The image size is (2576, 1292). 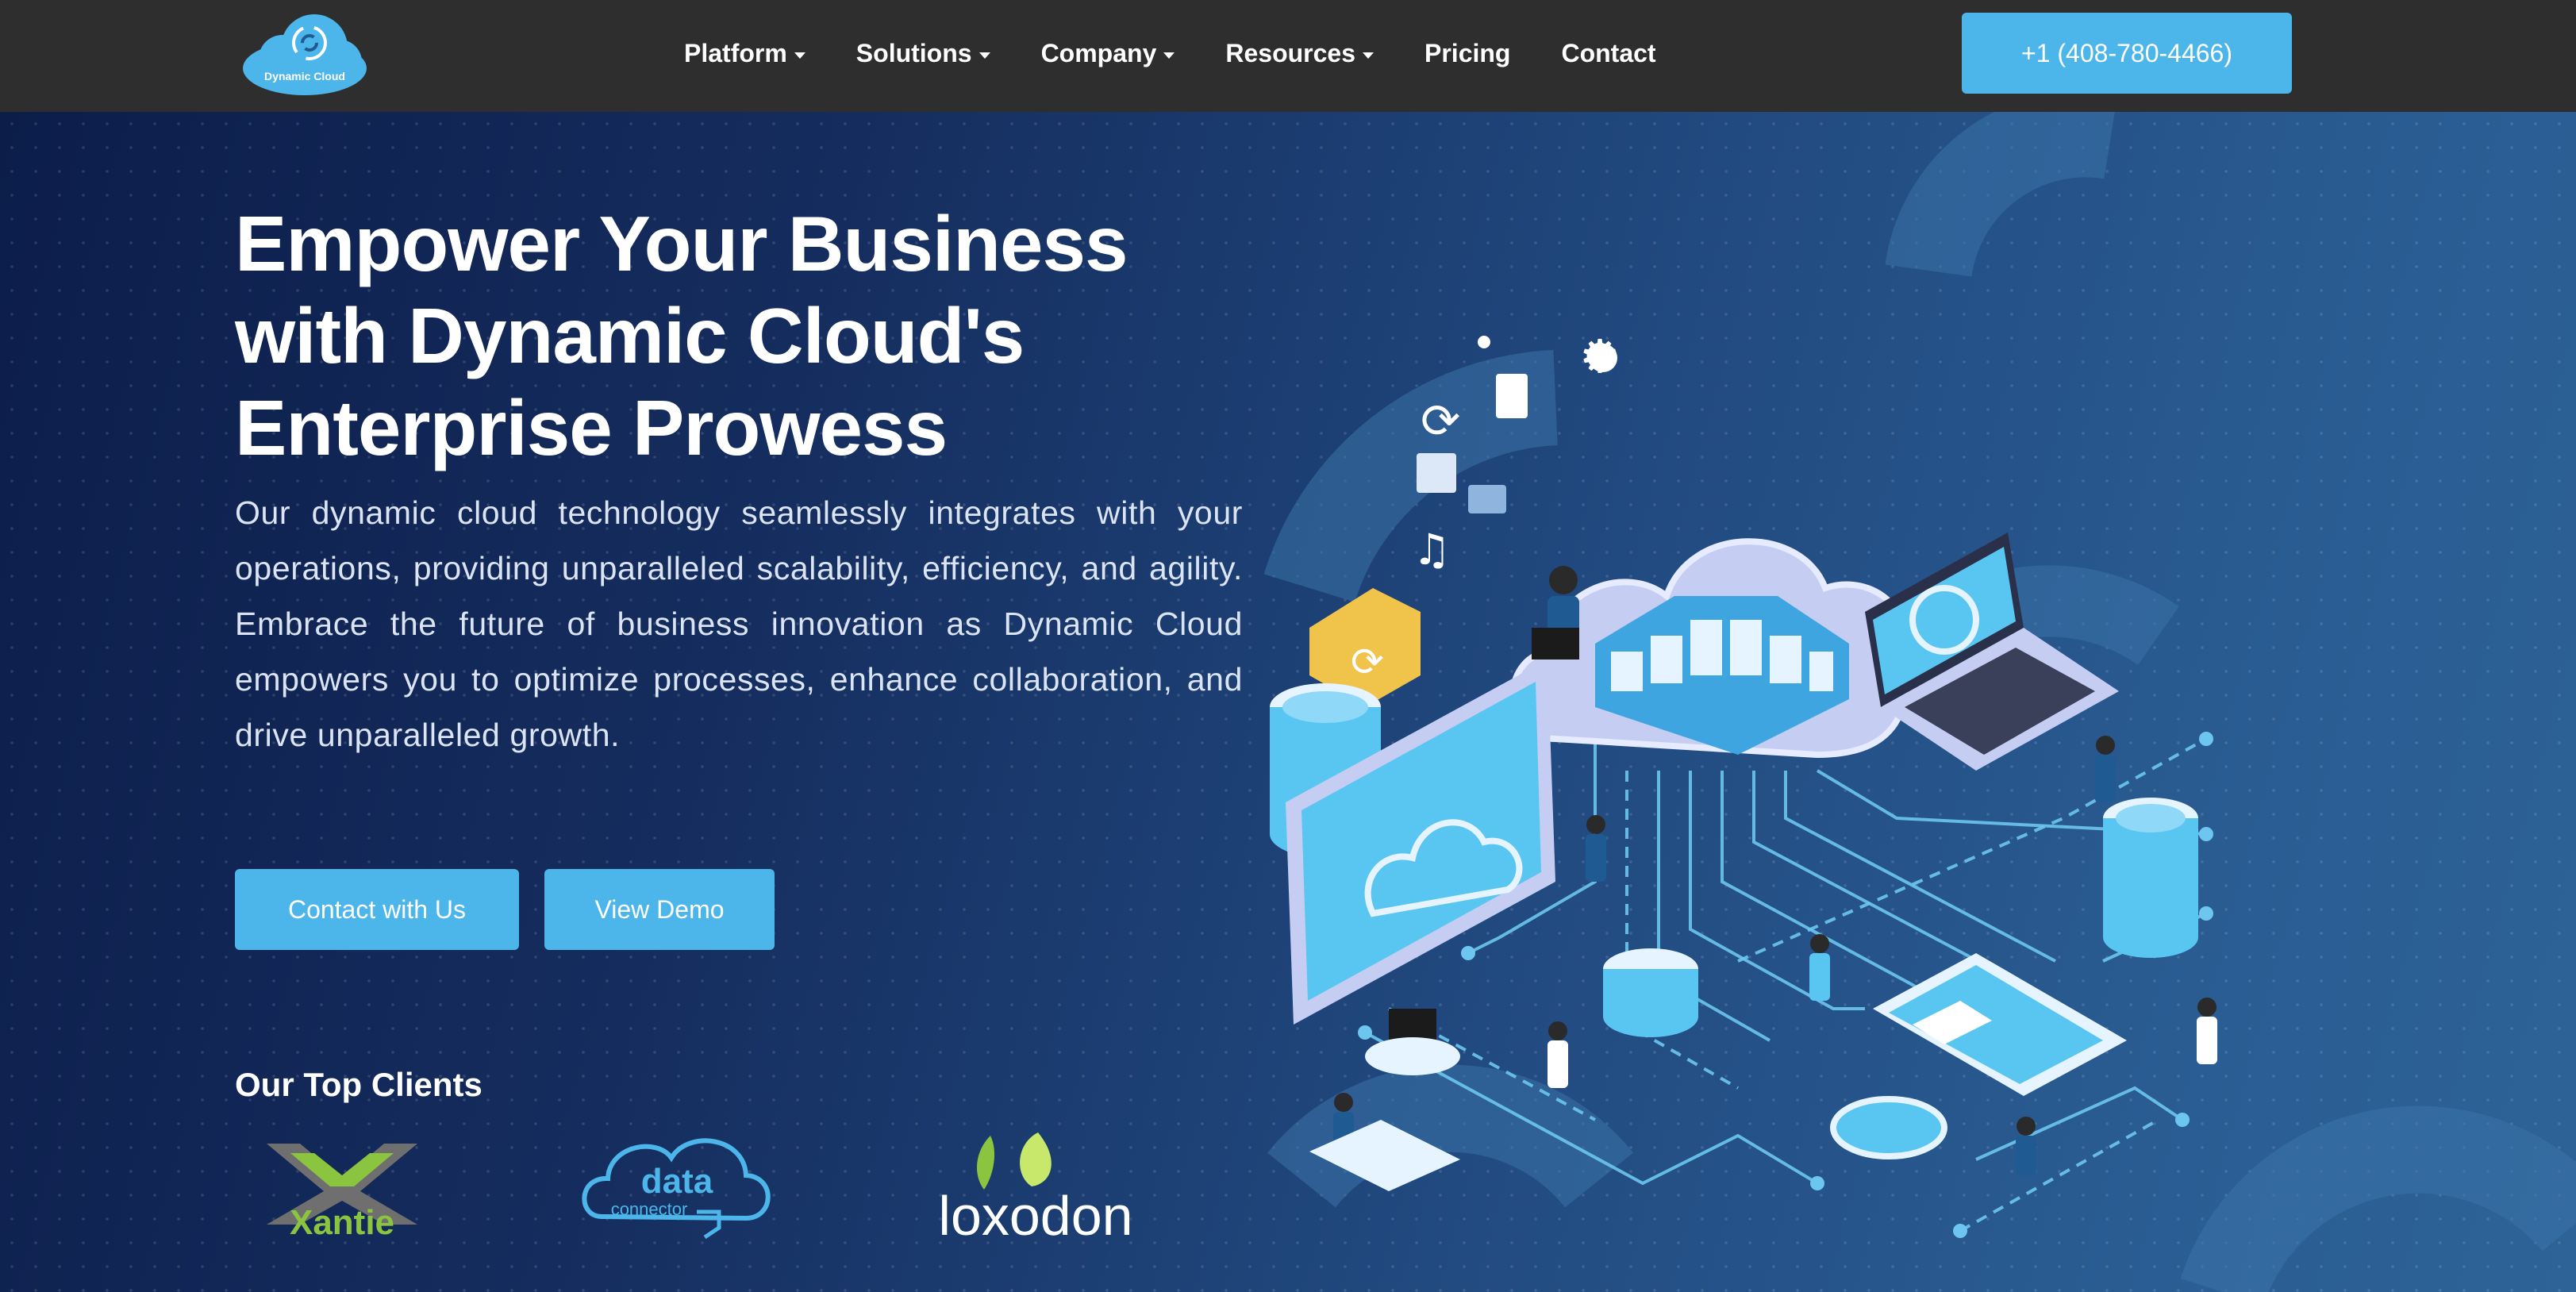 I want to click on nav-item-platform: Platform, so click(x=744, y=53).